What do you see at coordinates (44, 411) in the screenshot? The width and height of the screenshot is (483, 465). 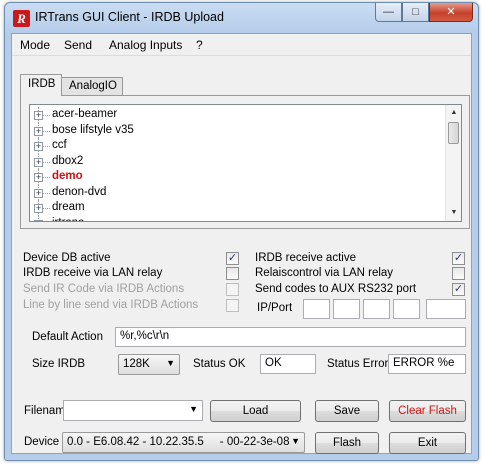 I see `filename-label: Filenam` at bounding box center [44, 411].